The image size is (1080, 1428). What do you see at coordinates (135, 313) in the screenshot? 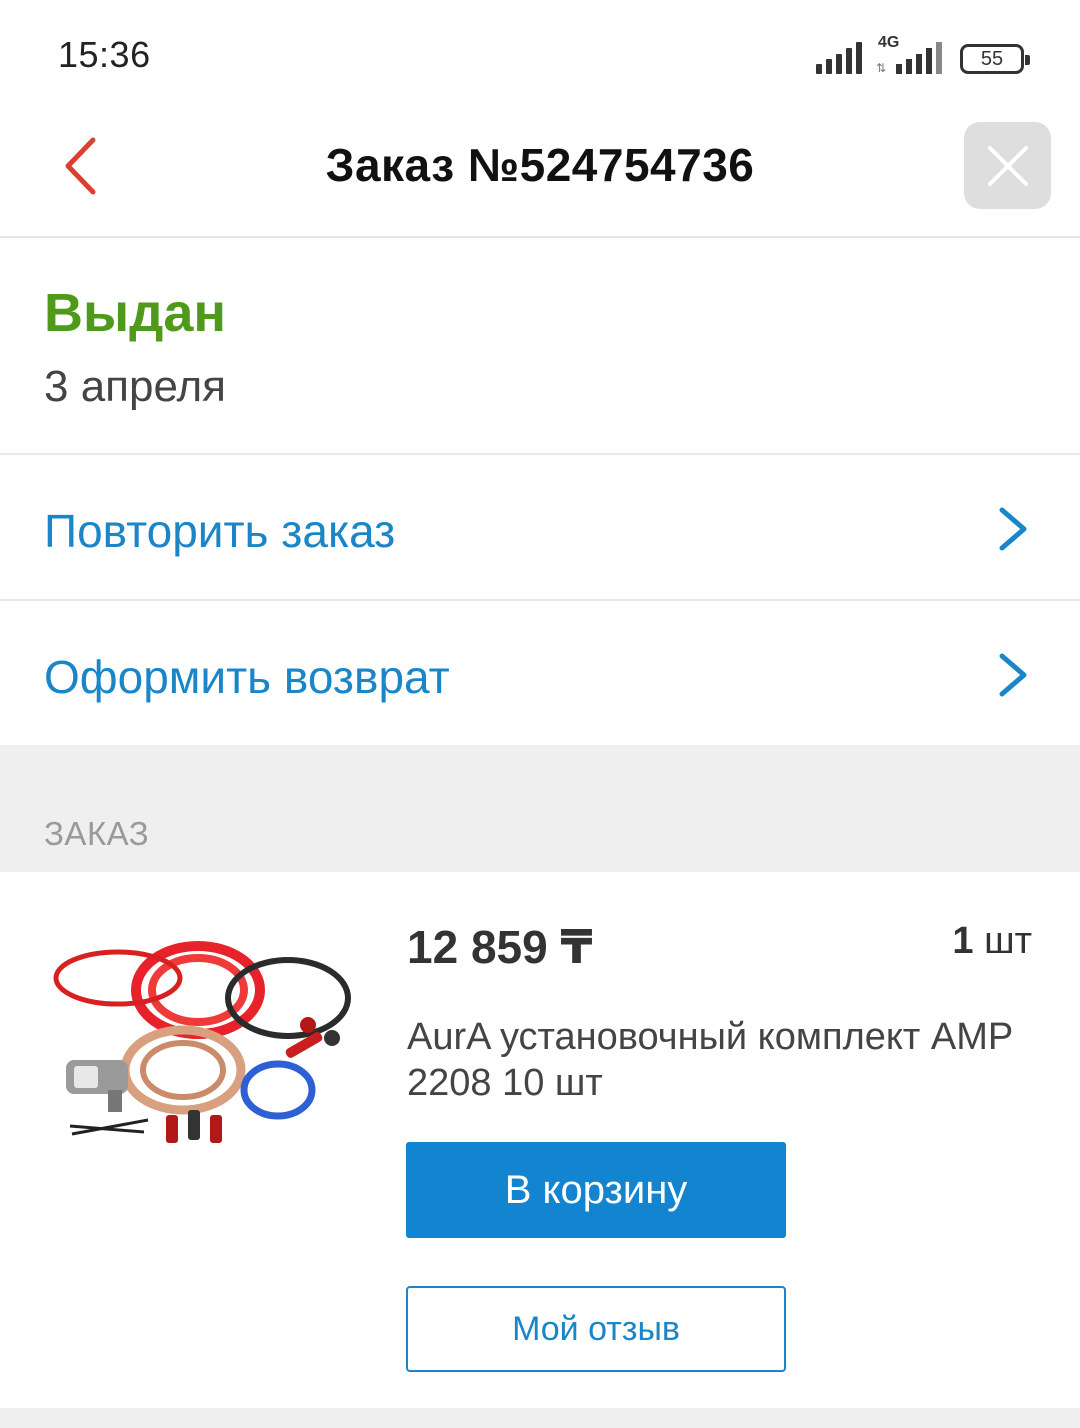
I see `order-status: Выдан` at bounding box center [135, 313].